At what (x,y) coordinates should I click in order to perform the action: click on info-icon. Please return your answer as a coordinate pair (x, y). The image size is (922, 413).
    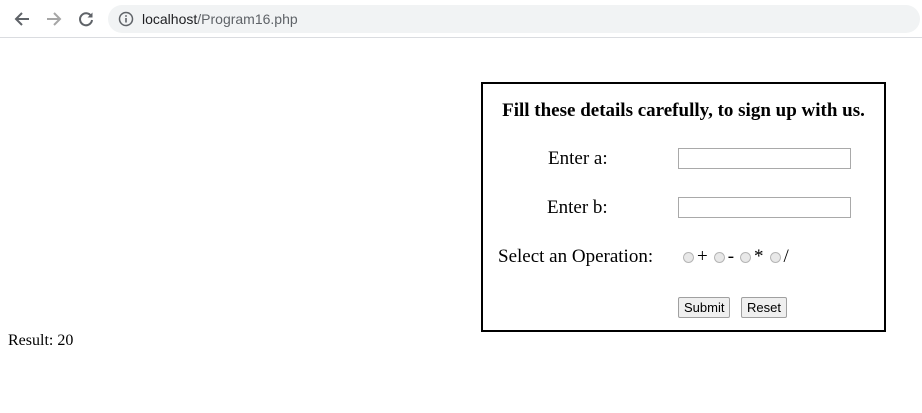
    Looking at the image, I should click on (126, 19).